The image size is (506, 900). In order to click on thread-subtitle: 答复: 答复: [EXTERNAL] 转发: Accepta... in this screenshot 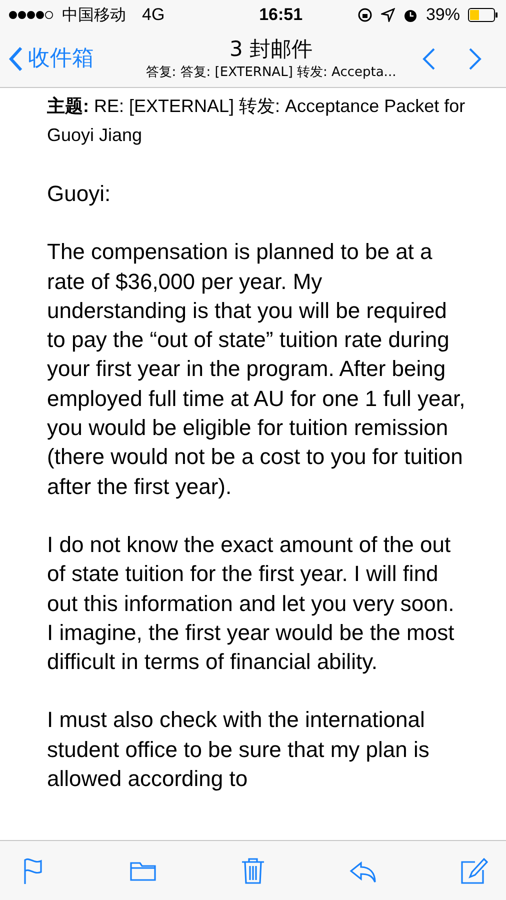, I will do `click(271, 73)`.